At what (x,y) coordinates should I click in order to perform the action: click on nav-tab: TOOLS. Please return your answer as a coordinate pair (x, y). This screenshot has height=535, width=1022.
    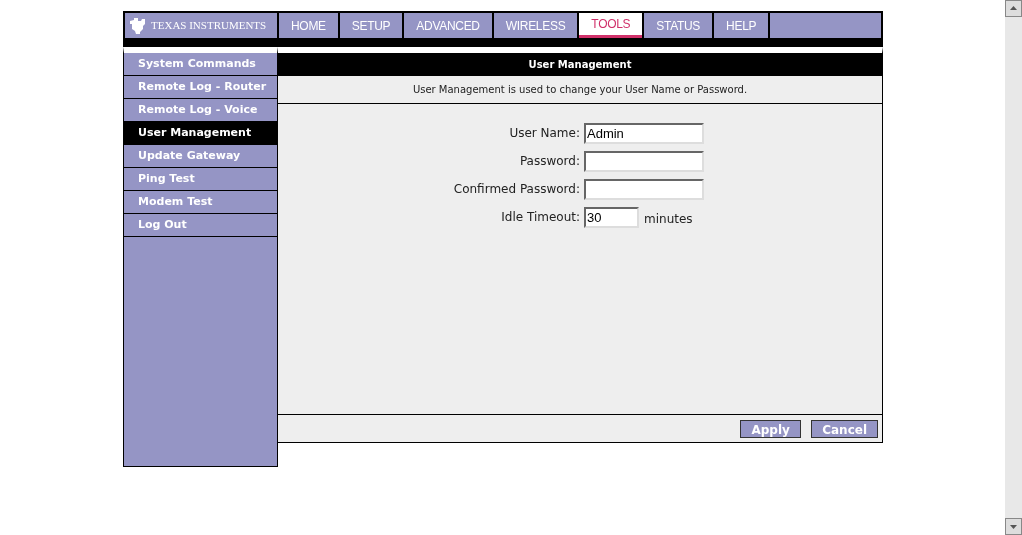
    Looking at the image, I should click on (611, 25).